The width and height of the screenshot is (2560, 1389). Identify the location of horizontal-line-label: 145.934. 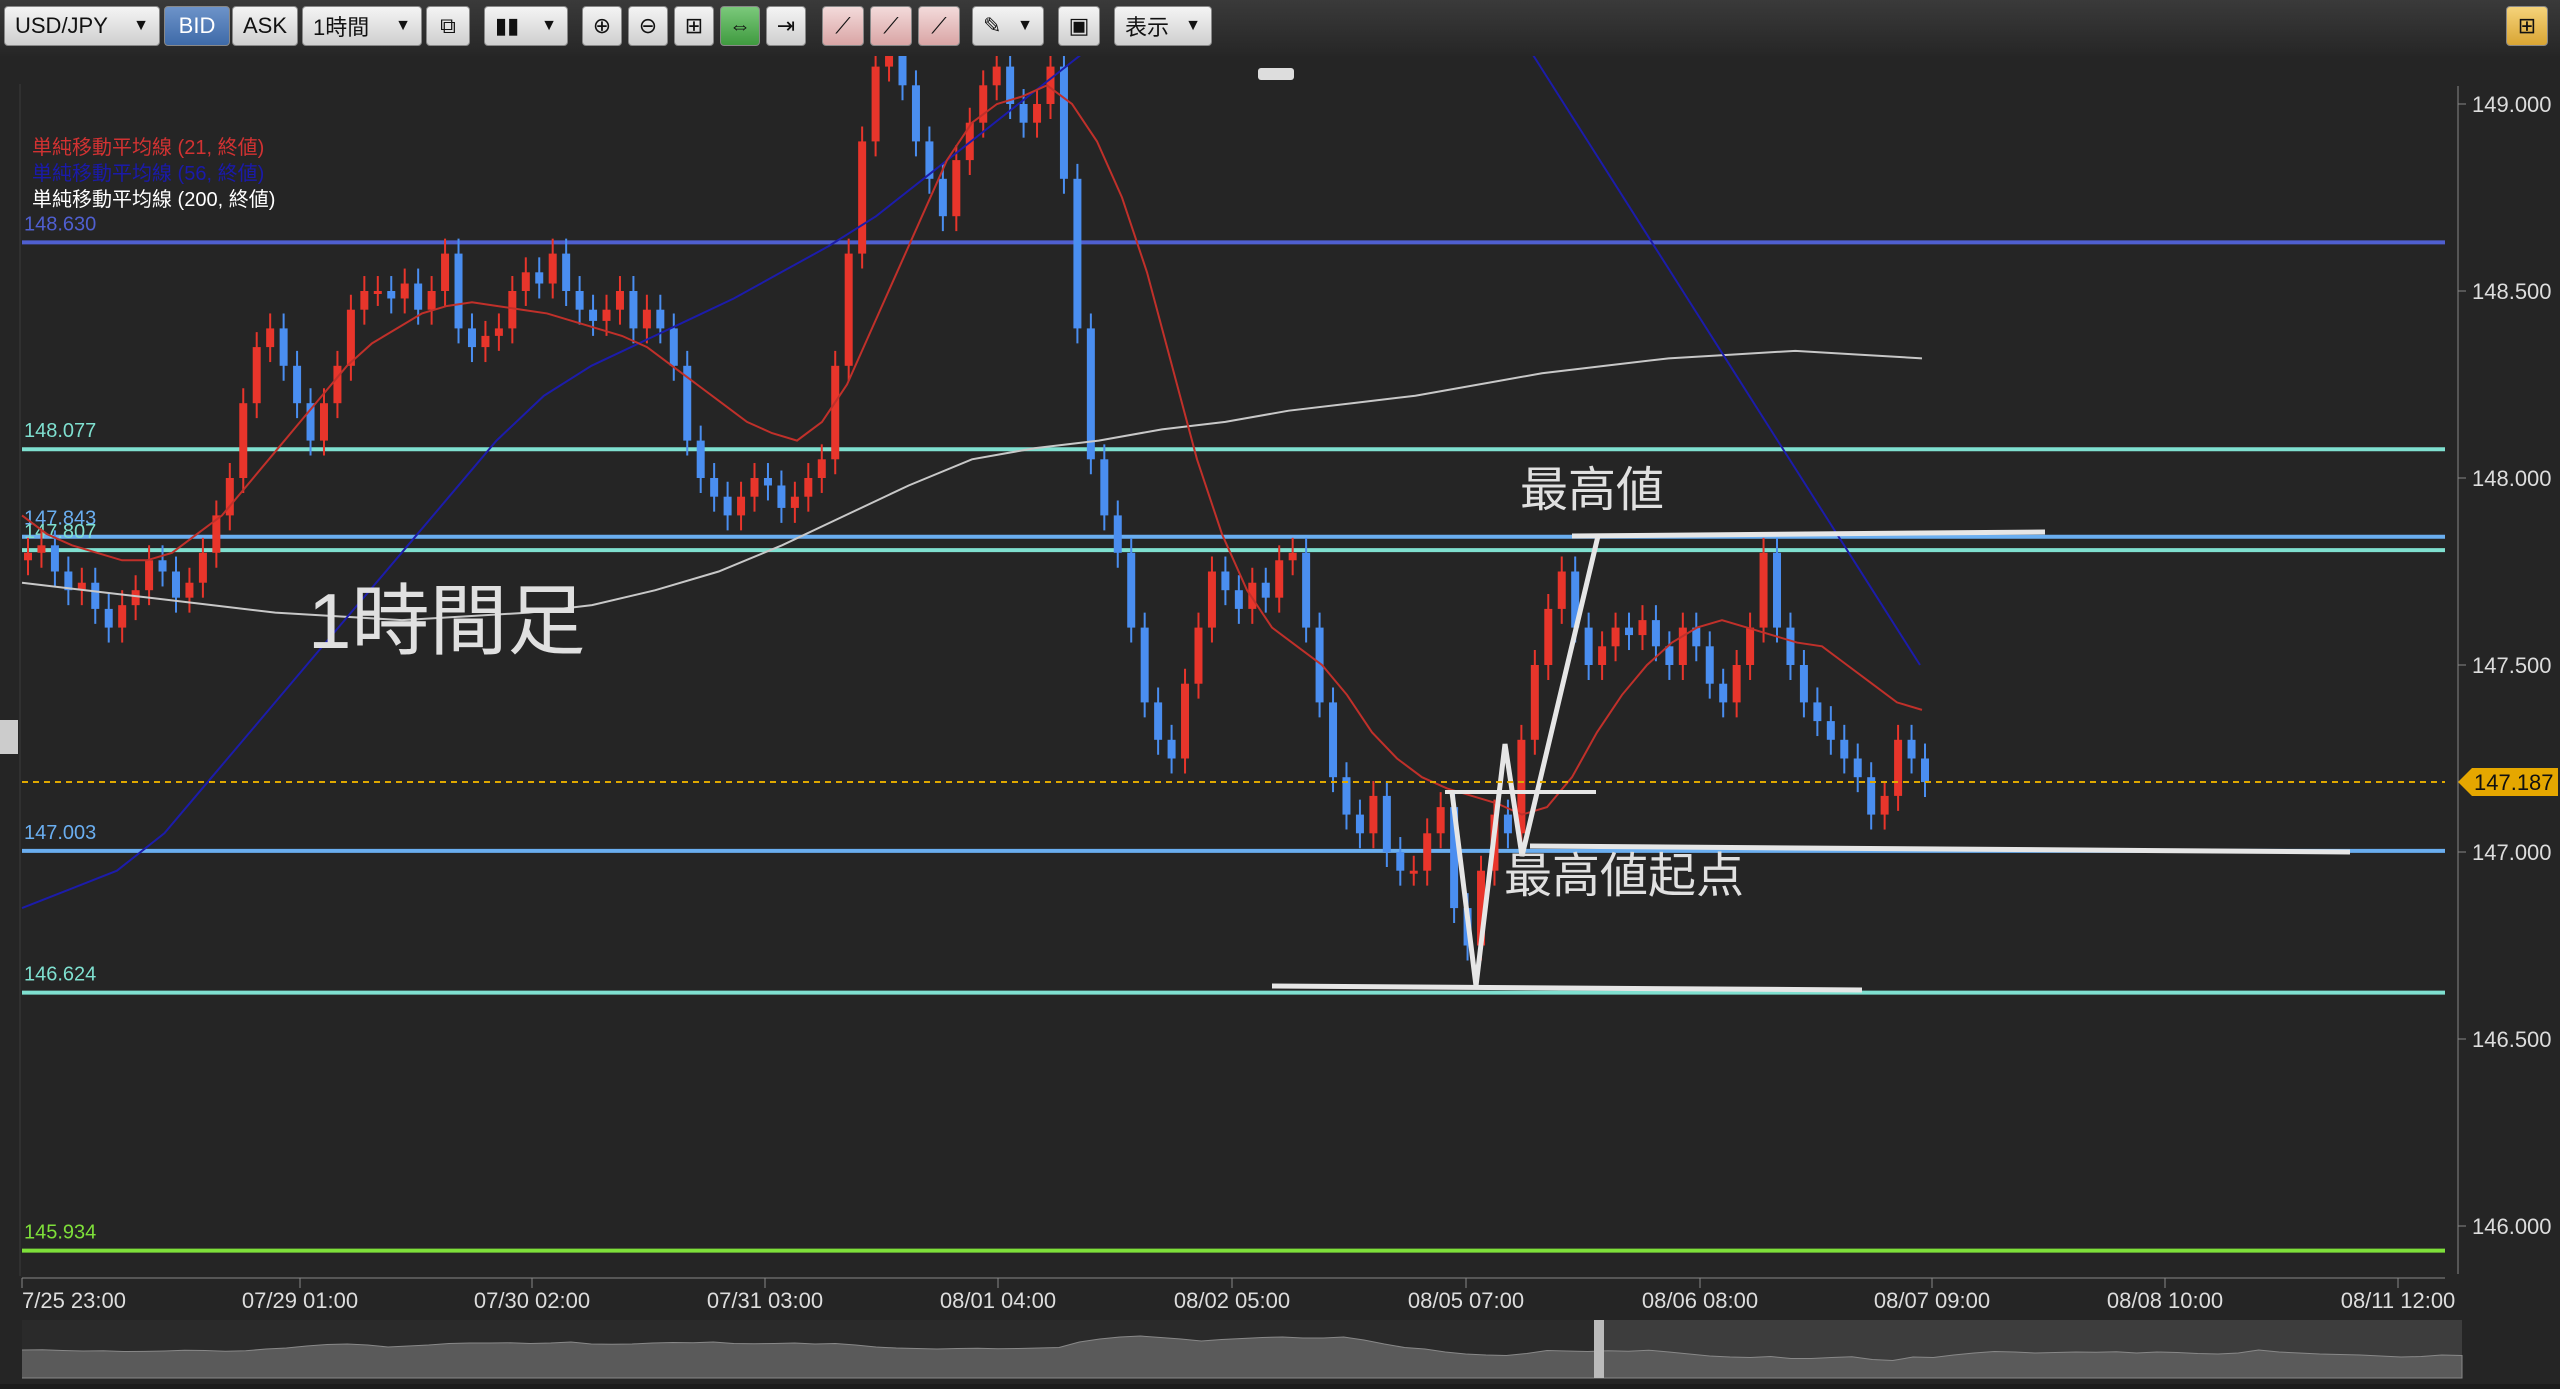
(60, 1233).